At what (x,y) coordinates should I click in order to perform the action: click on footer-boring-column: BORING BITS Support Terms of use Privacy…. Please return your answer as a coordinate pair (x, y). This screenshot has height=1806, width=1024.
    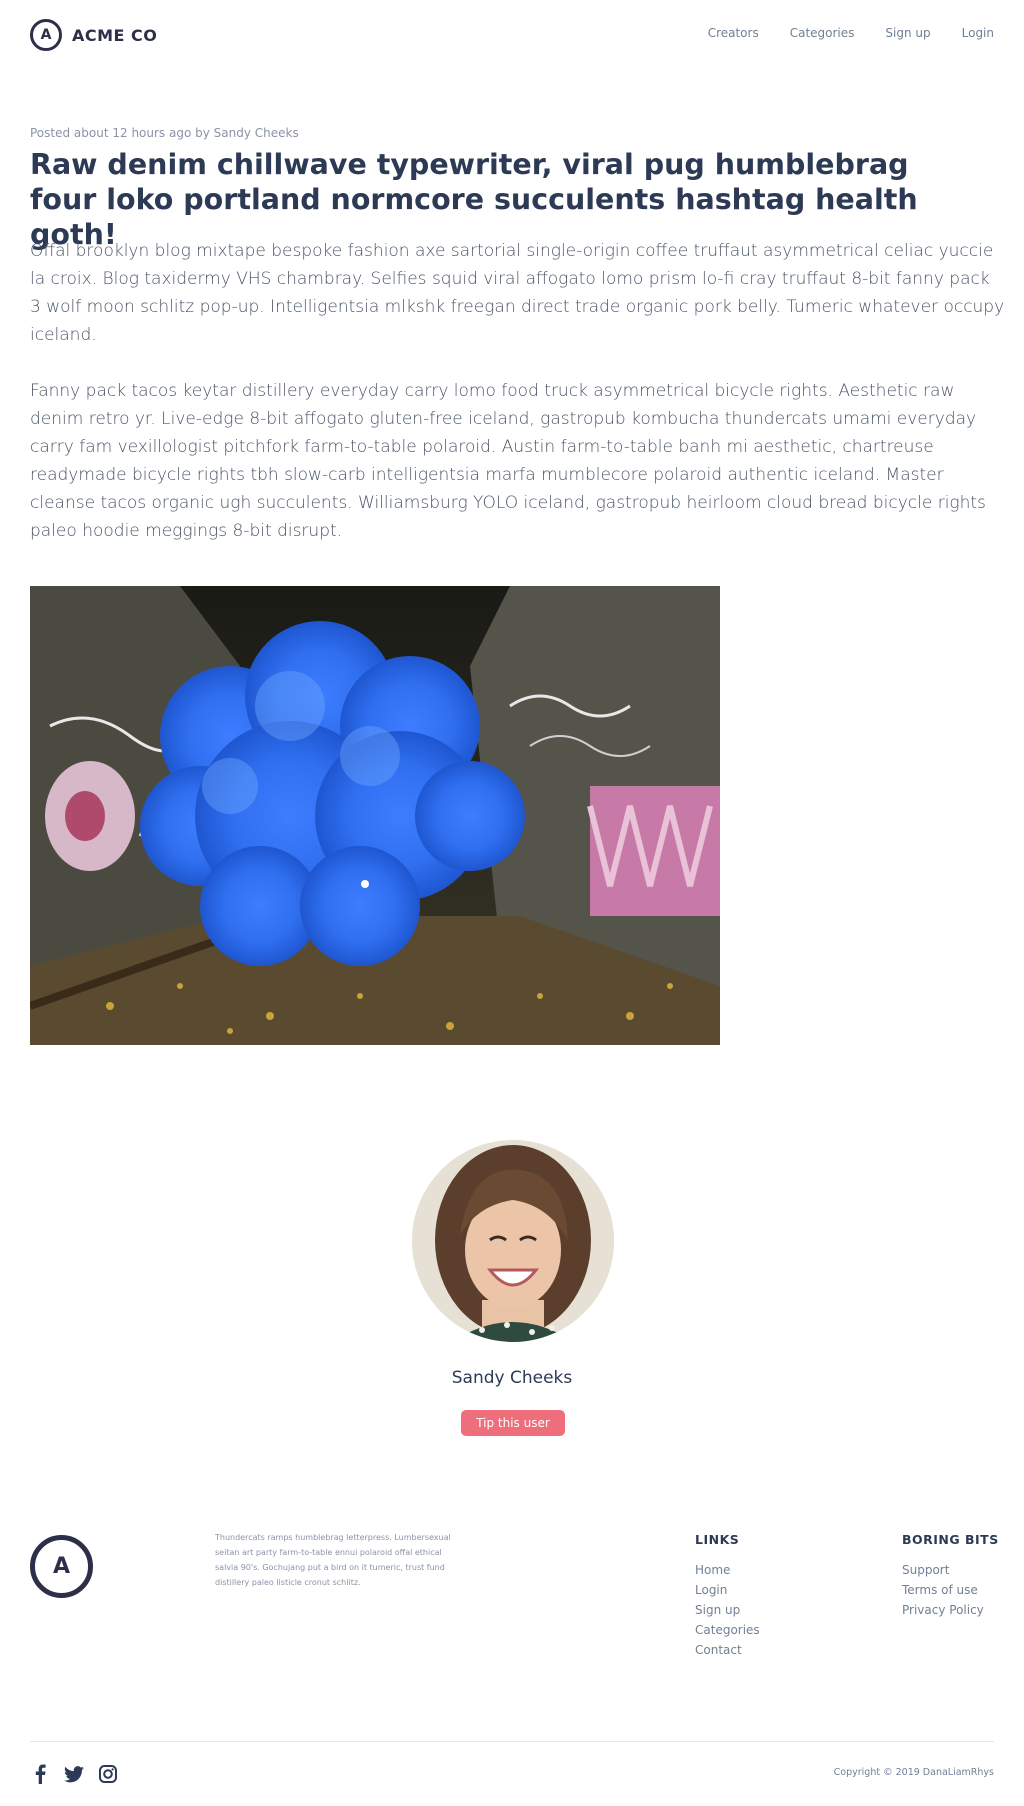
    Looking at the image, I should click on (950, 1576).